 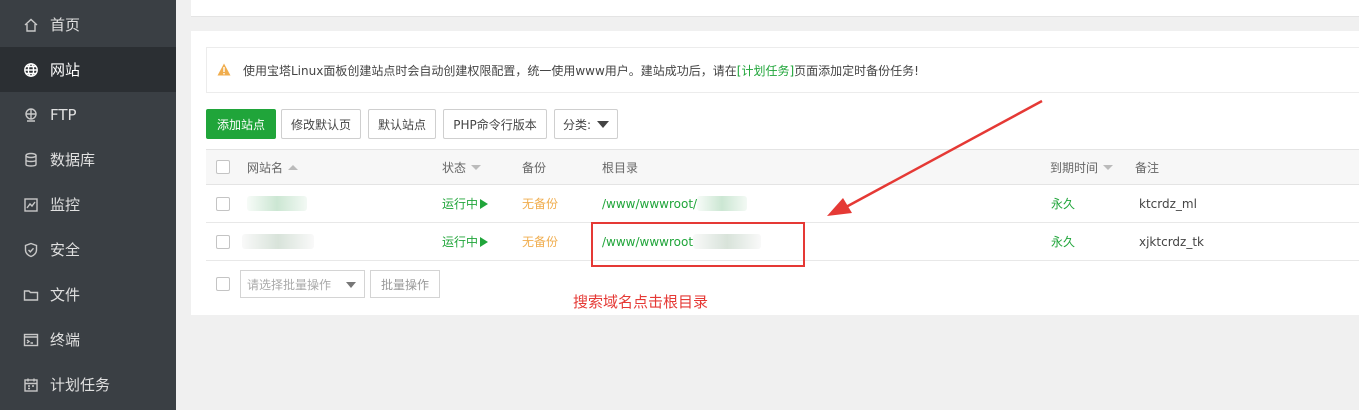 I want to click on sidebar-item-label: 首页, so click(x=65, y=25).